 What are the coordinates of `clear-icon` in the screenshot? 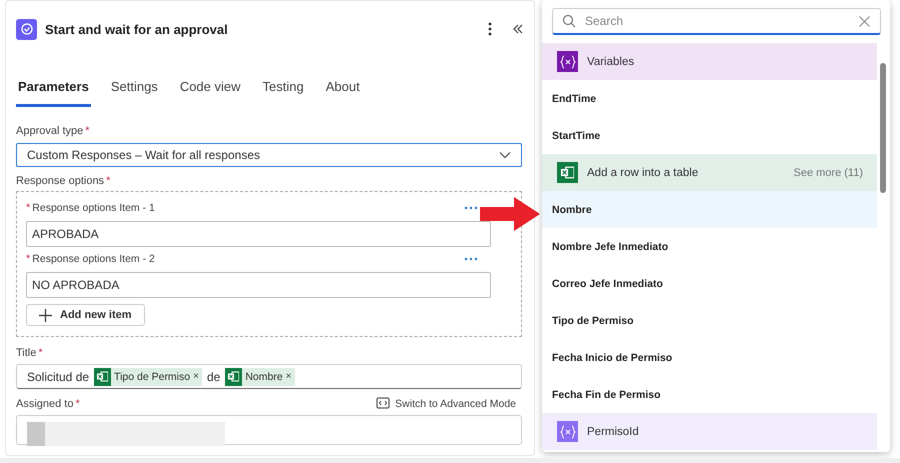 It's located at (864, 21).